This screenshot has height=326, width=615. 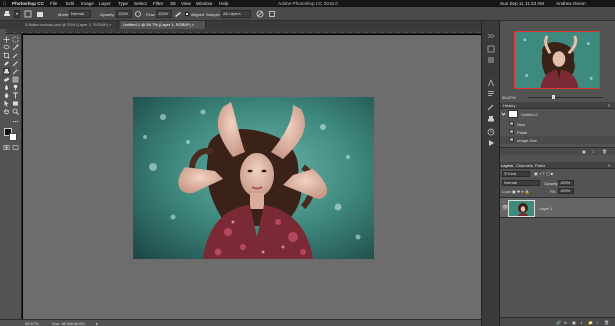 I want to click on history-step: Image Size, so click(x=557, y=140).